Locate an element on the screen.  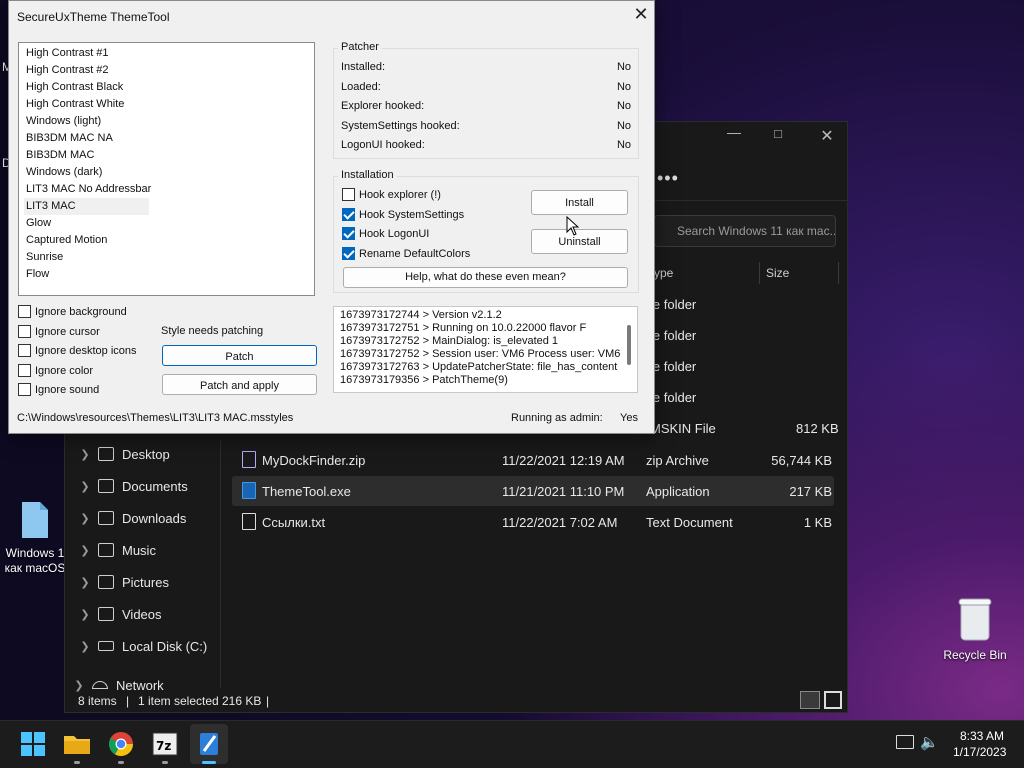
list-item: BIB3DM MAC is located at coordinates (86, 155).